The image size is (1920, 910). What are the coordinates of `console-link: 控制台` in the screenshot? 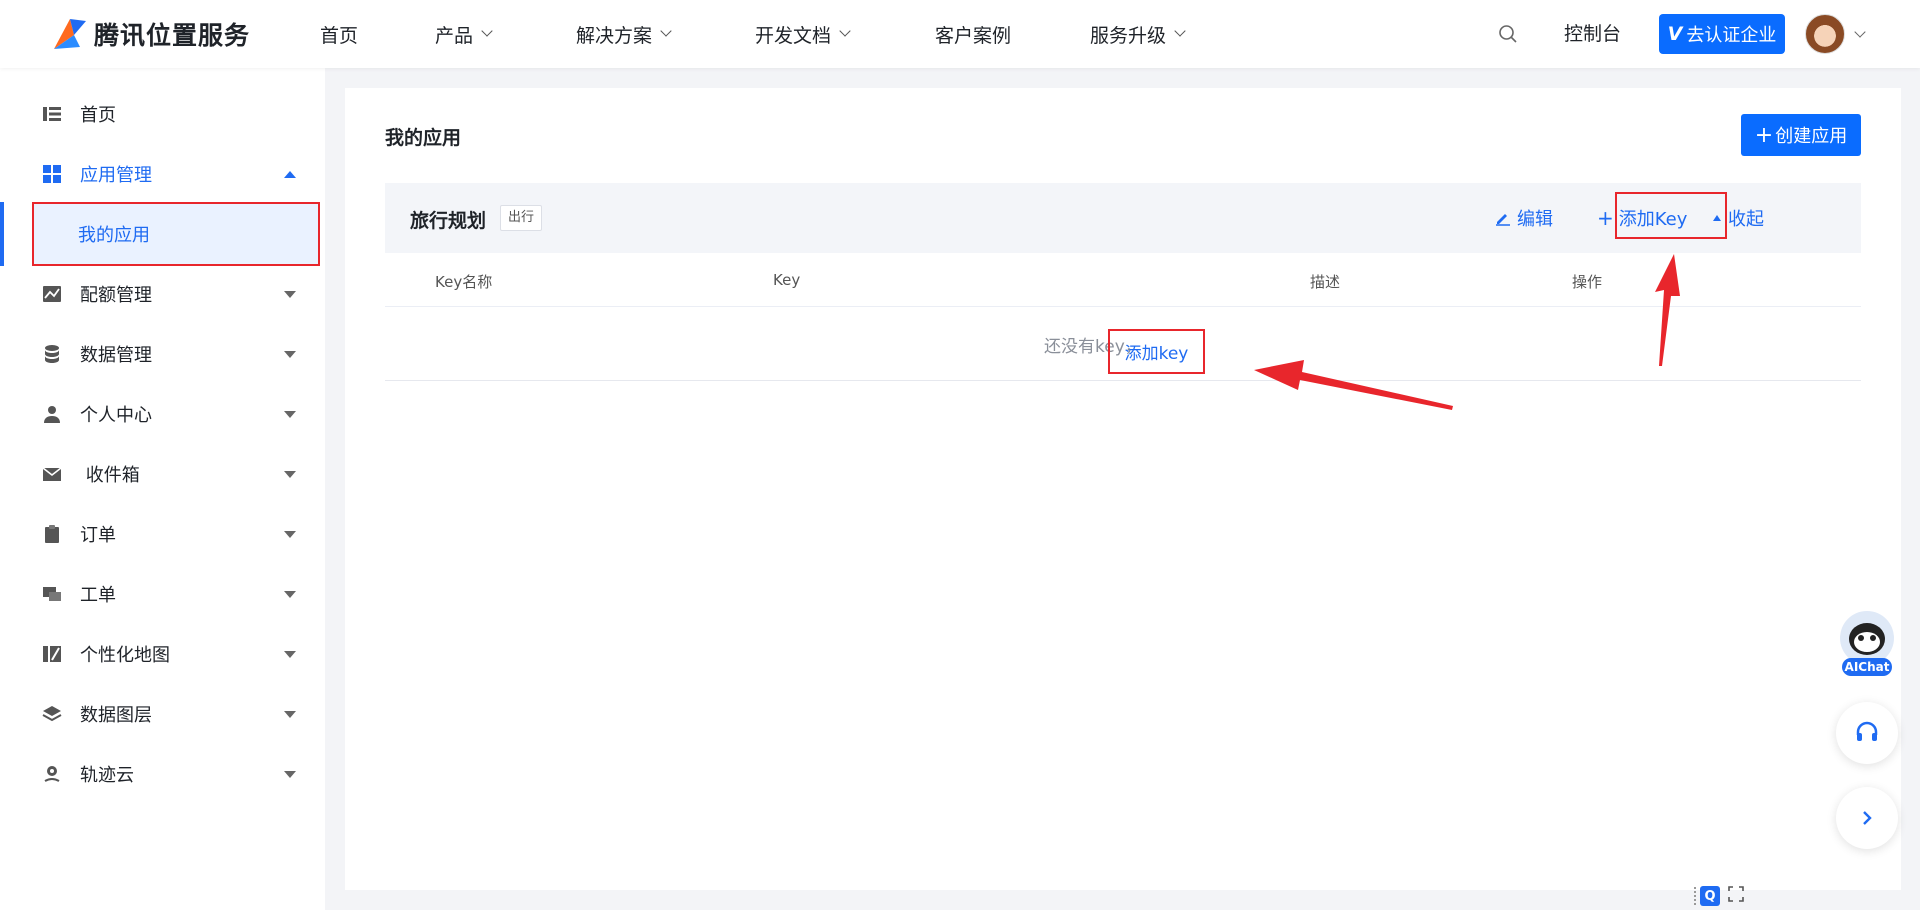 It's located at (1592, 34).